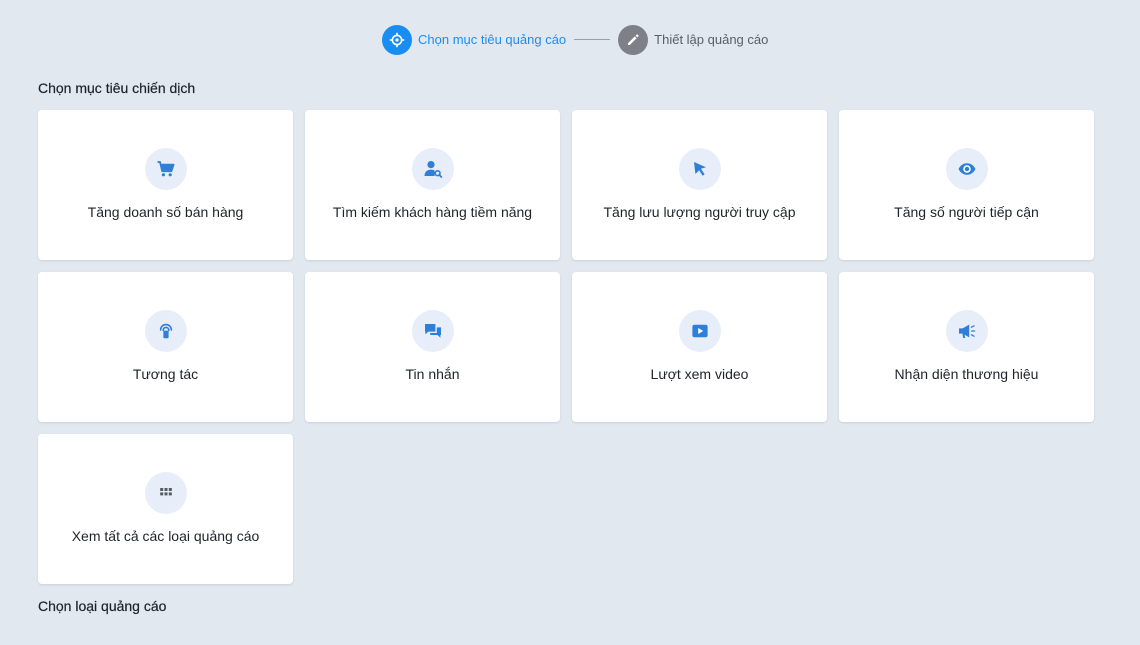 Image resolution: width=1140 pixels, height=645 pixels. What do you see at coordinates (165, 169) in the screenshot?
I see `shopping-cart-icon` at bounding box center [165, 169].